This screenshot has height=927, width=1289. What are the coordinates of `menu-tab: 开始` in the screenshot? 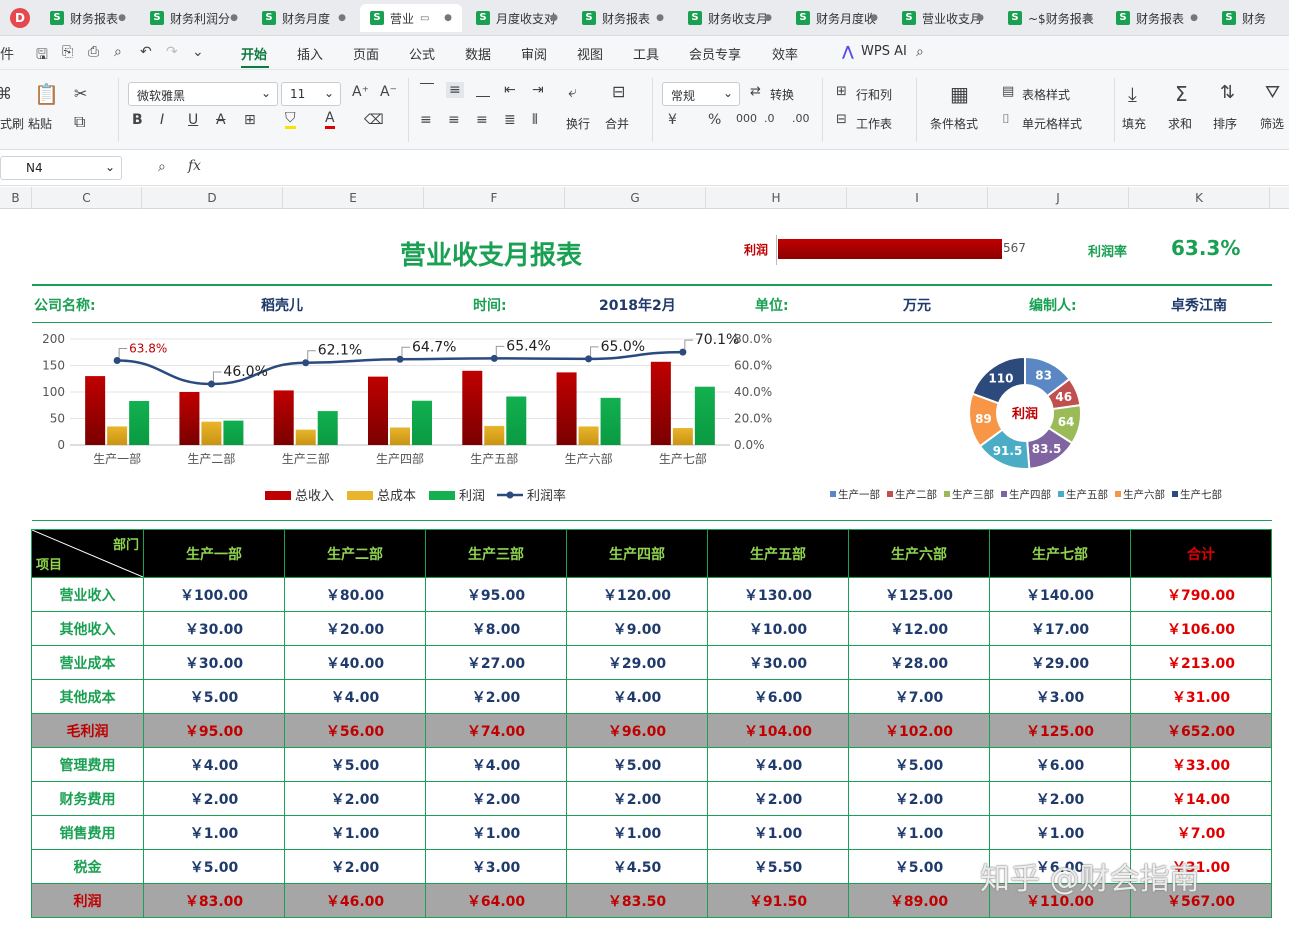 It's located at (254, 53).